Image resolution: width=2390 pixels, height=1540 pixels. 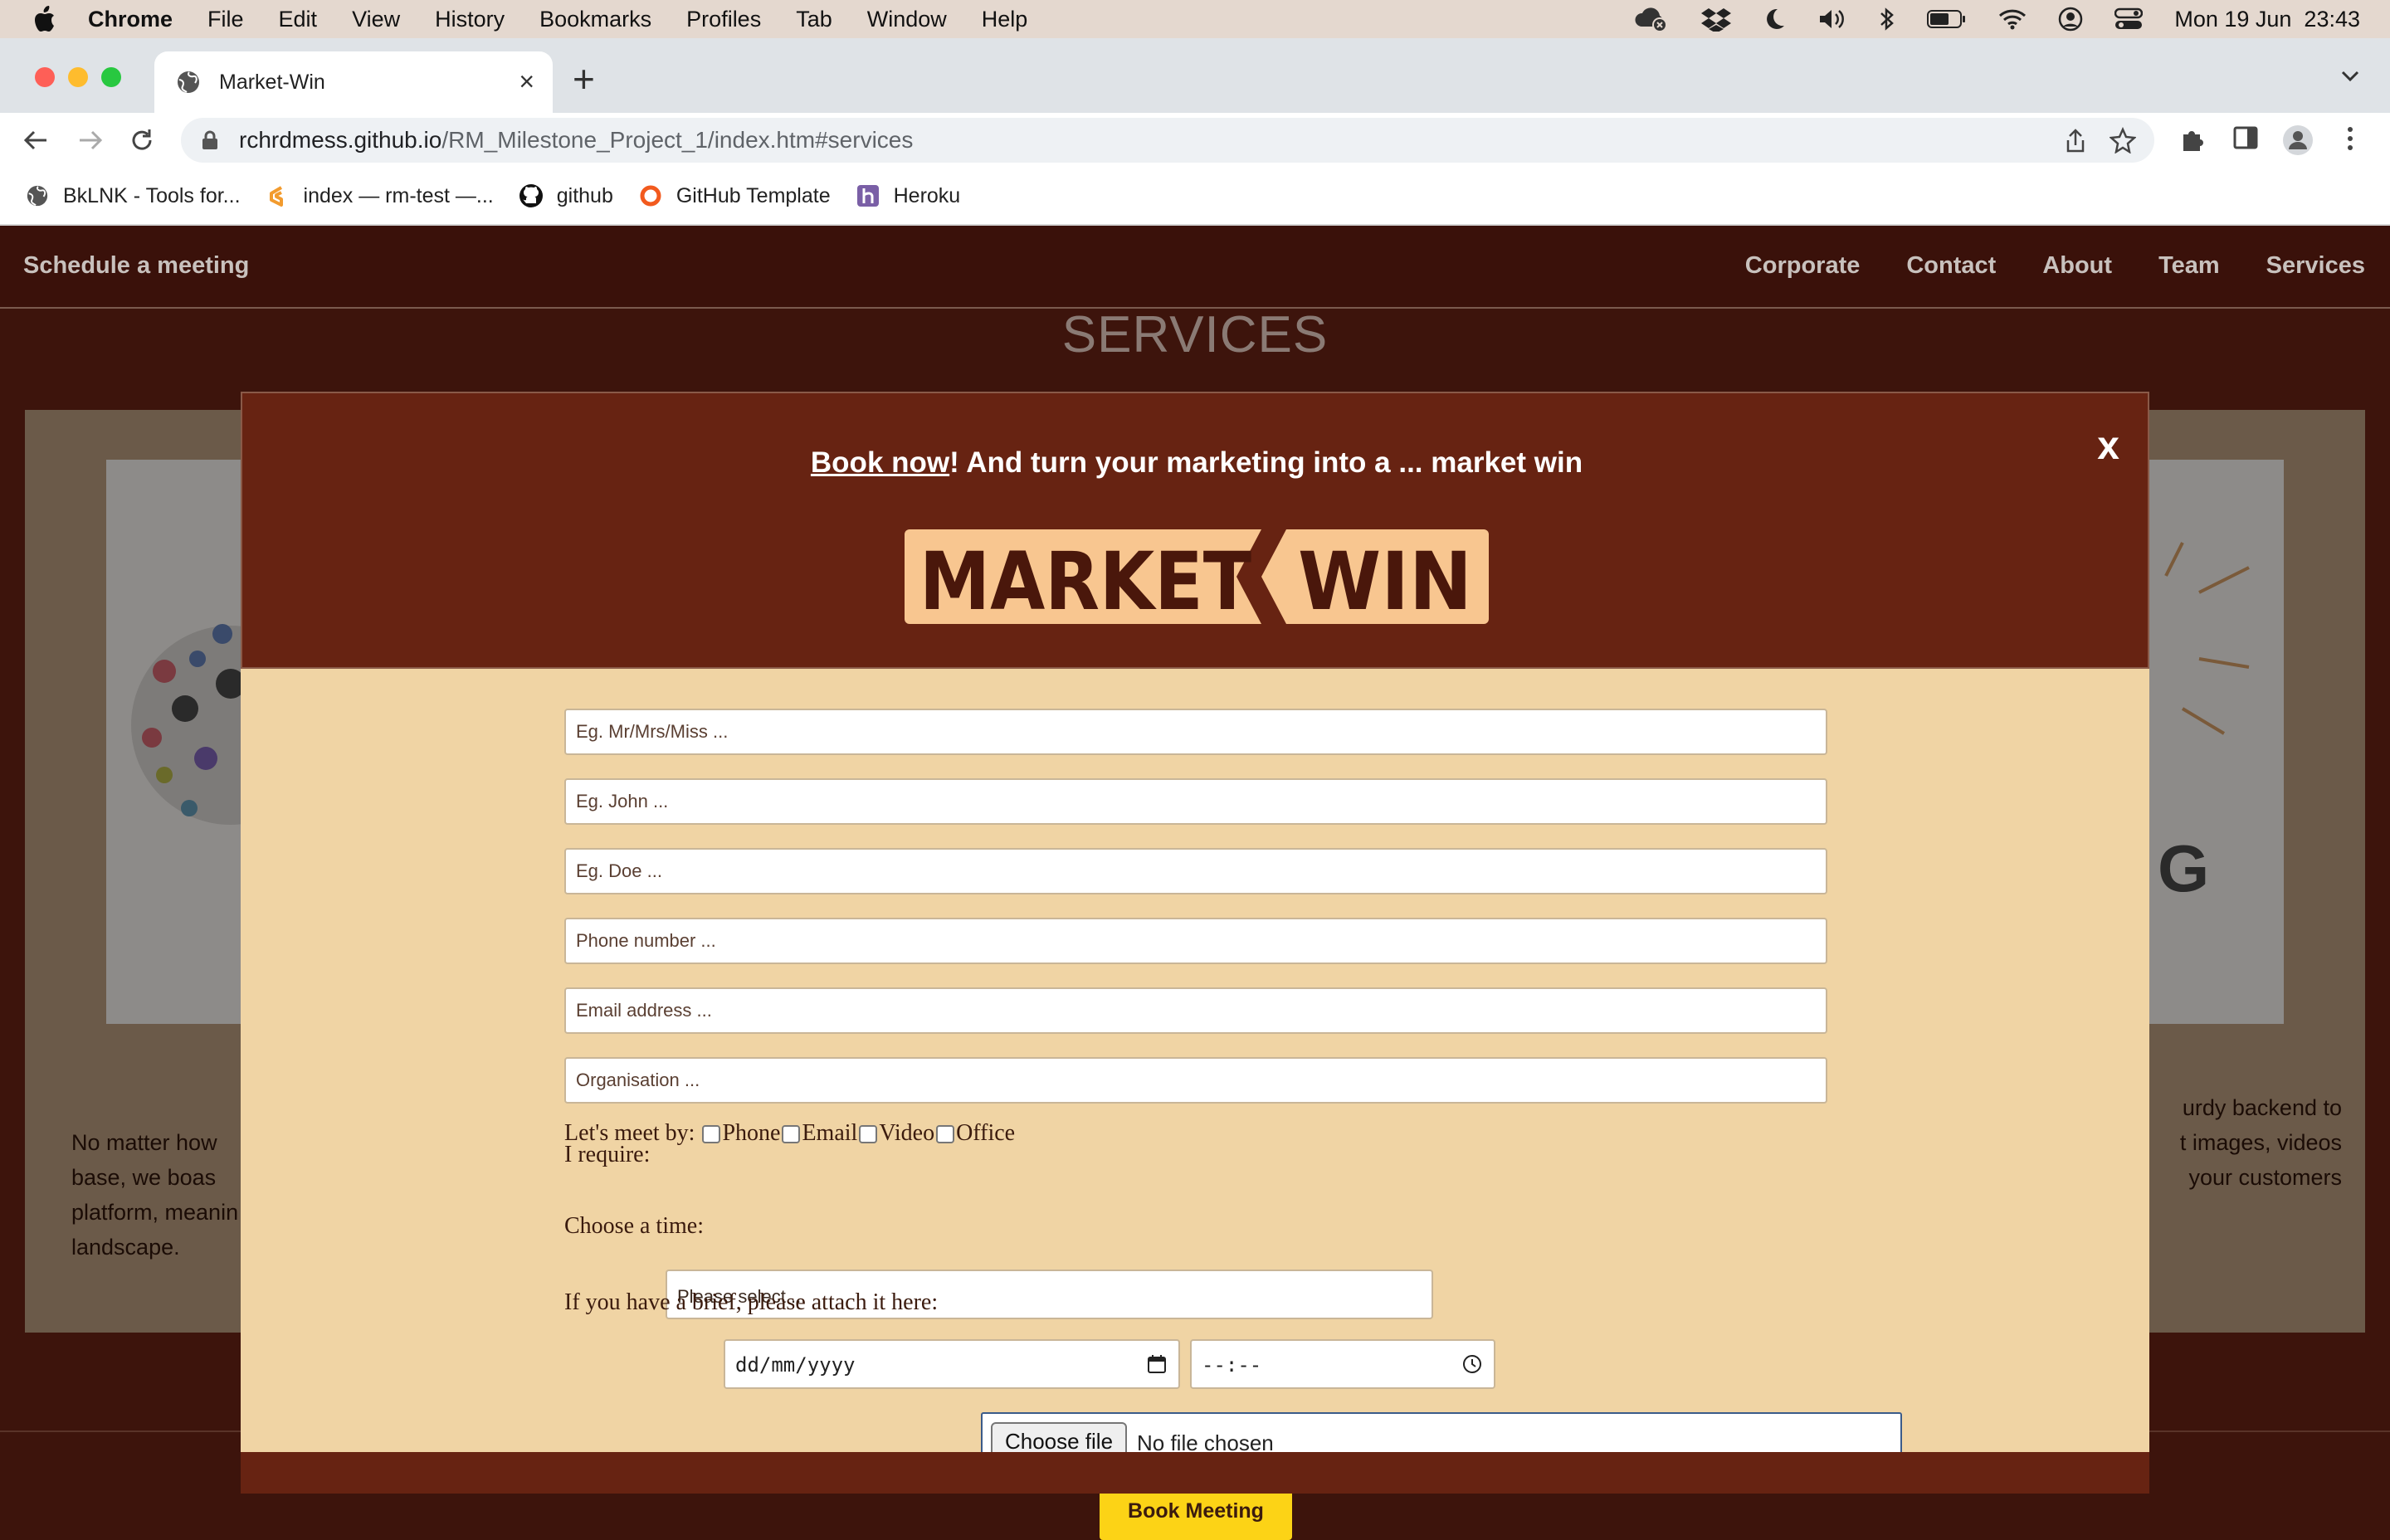 What do you see at coordinates (952, 1364) in the screenshot?
I see `date-input: dd/mm/yyyy` at bounding box center [952, 1364].